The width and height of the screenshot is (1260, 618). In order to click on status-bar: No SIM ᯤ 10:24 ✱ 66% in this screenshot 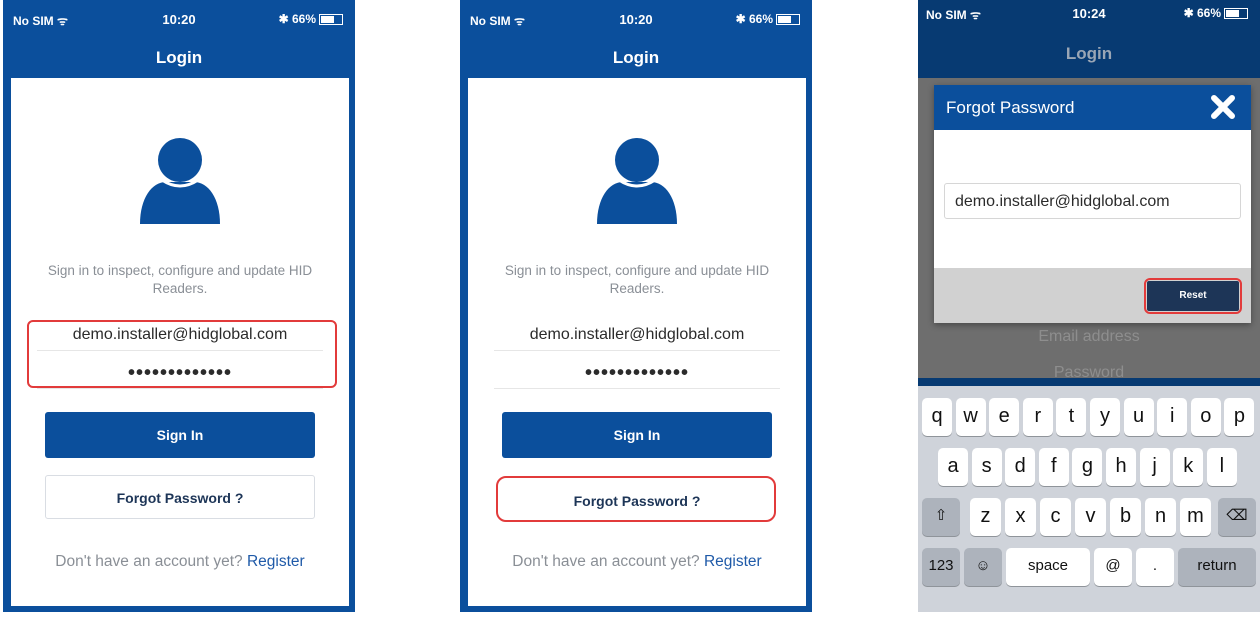, I will do `click(1089, 15)`.